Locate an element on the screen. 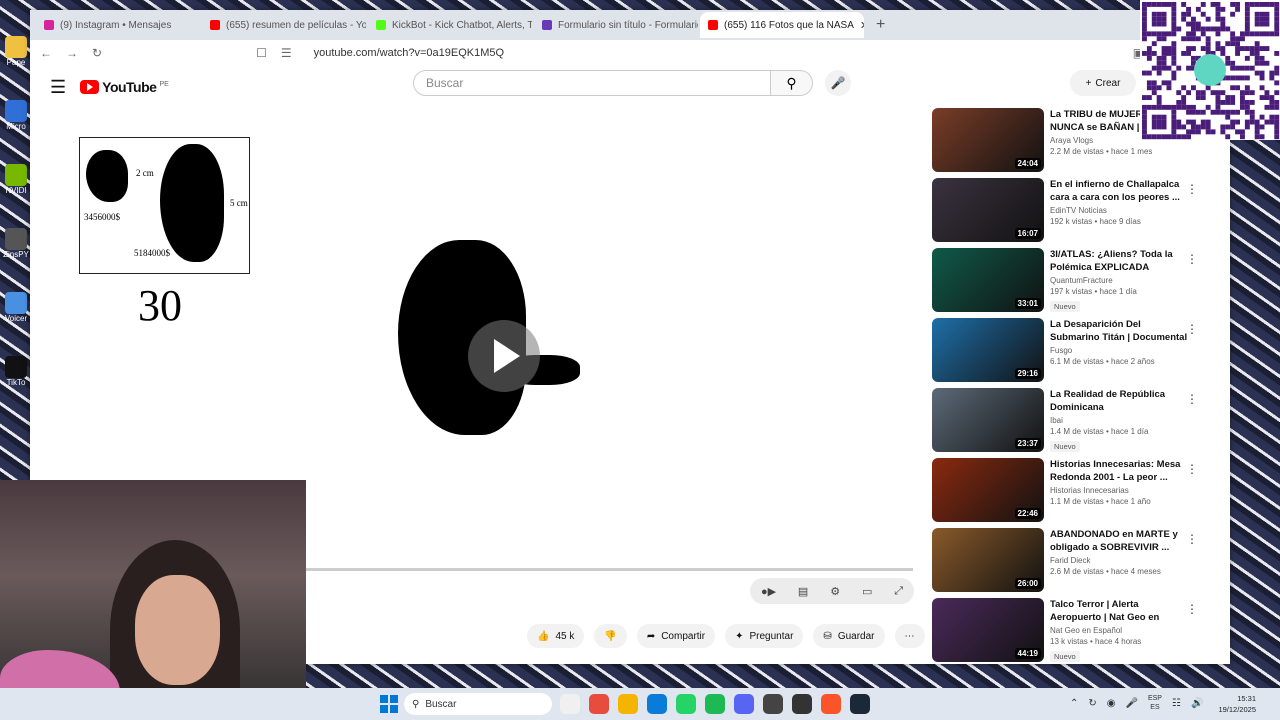  youtube-logo: YouTube PE is located at coordinates (124, 87).